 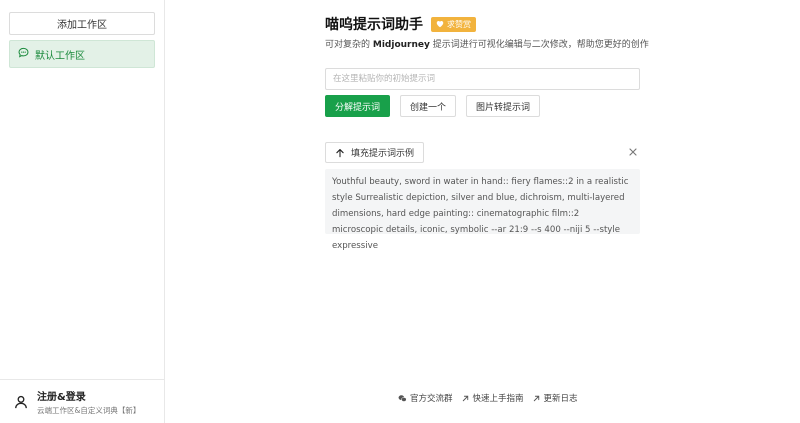 What do you see at coordinates (431, 399) in the screenshot?
I see `footer-link-label: 官方交流群` at bounding box center [431, 399].